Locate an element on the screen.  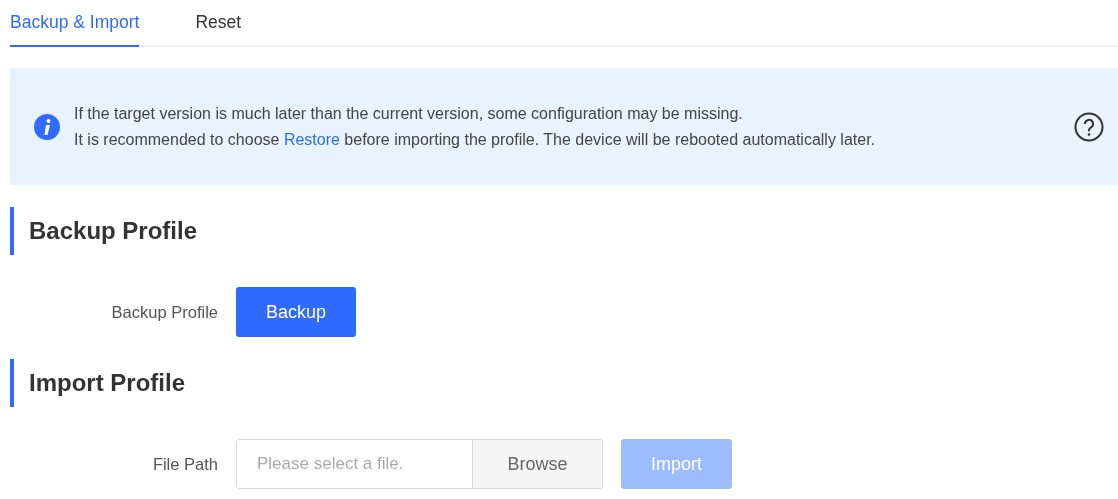
file-path-field: Please select a file. Browse is located at coordinates (419, 464).